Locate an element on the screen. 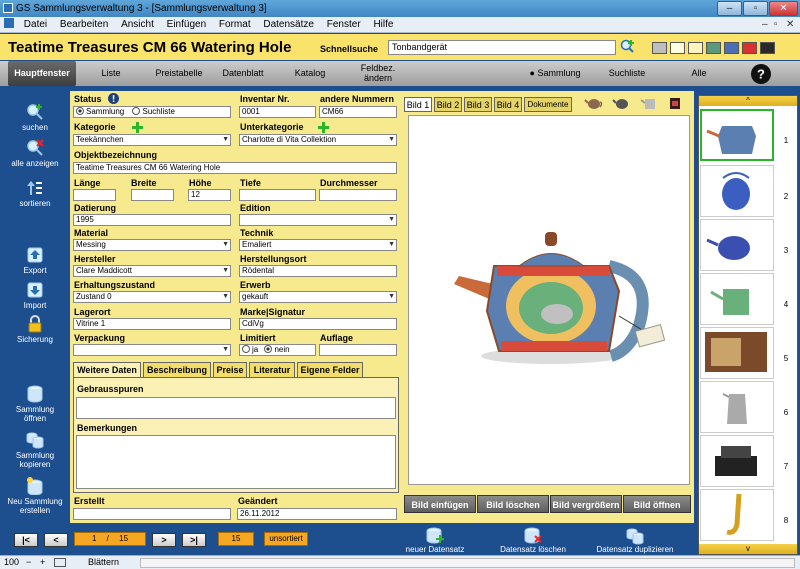  menu-datensaetze: Datensätze is located at coordinates (288, 25).